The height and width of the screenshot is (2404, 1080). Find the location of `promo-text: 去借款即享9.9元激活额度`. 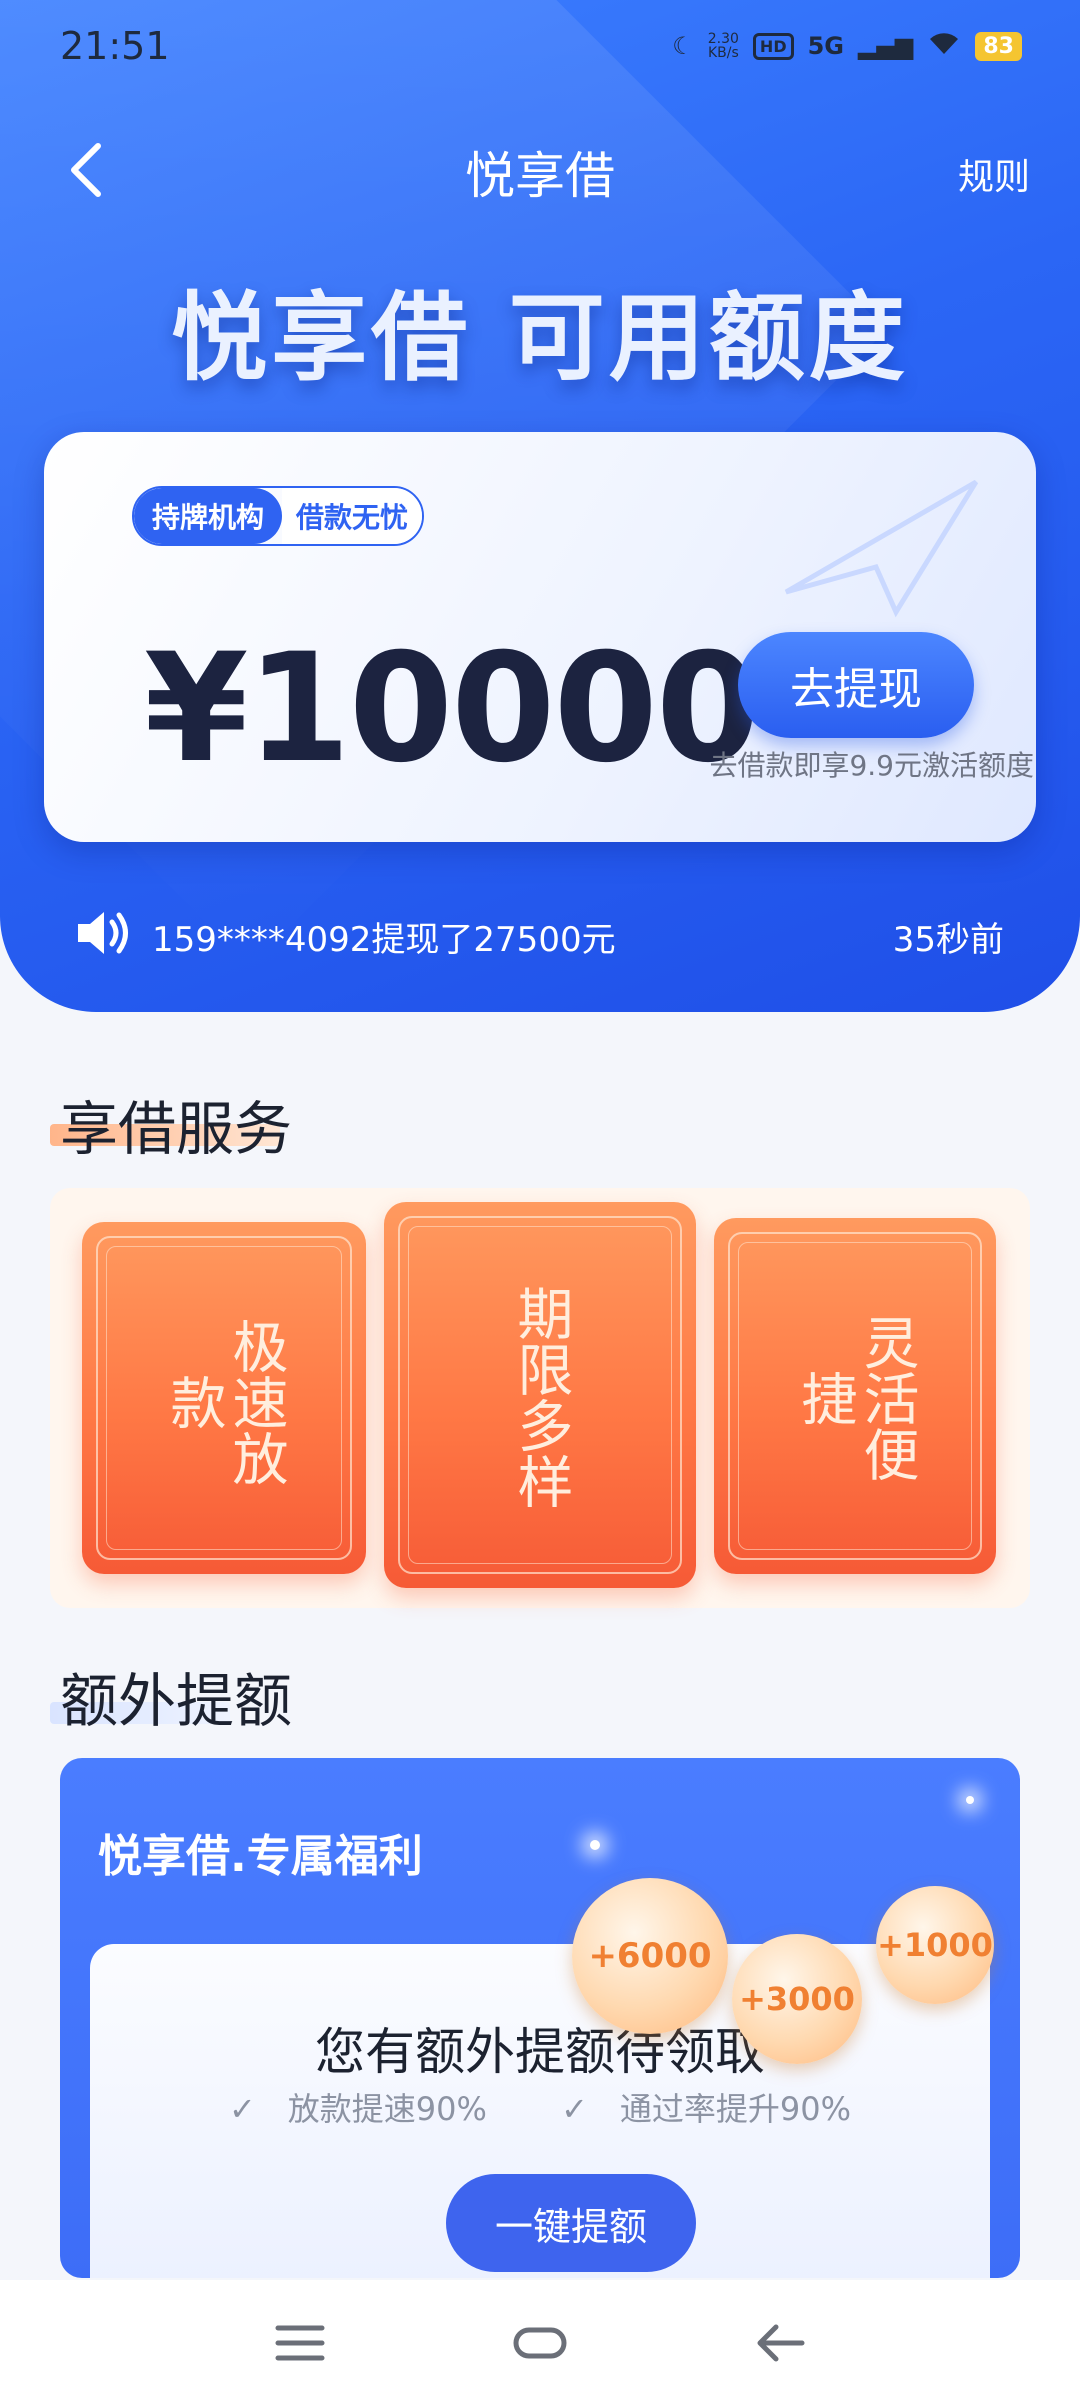

promo-text: 去借款即享9.9元激活额度 is located at coordinates (871, 765).